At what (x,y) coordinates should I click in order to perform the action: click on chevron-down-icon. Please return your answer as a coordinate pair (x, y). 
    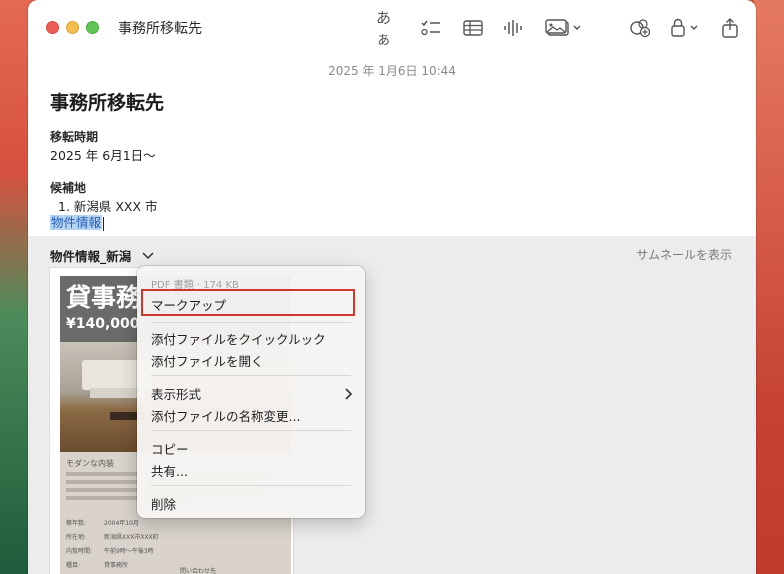
    Looking at the image, I should click on (148, 255).